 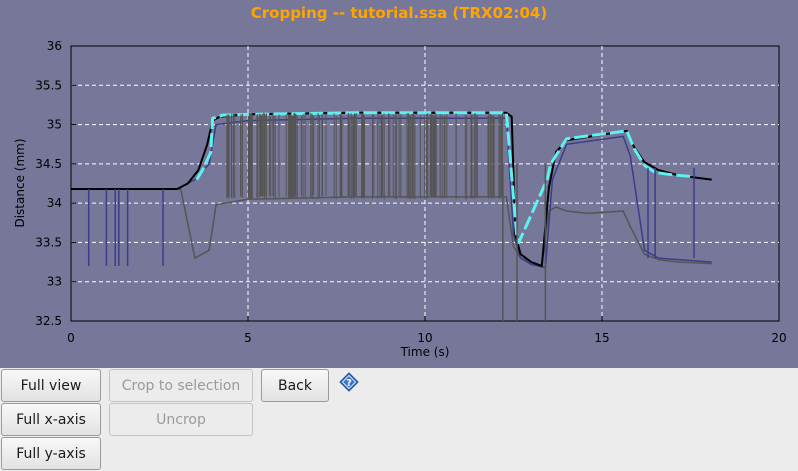 I want to click on help-icon: ?, so click(x=349, y=382).